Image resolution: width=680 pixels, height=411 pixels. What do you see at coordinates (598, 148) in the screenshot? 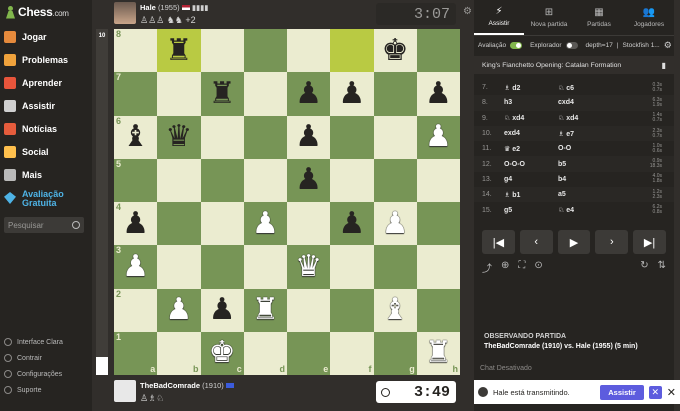
I see `black-move: O-O` at bounding box center [598, 148].